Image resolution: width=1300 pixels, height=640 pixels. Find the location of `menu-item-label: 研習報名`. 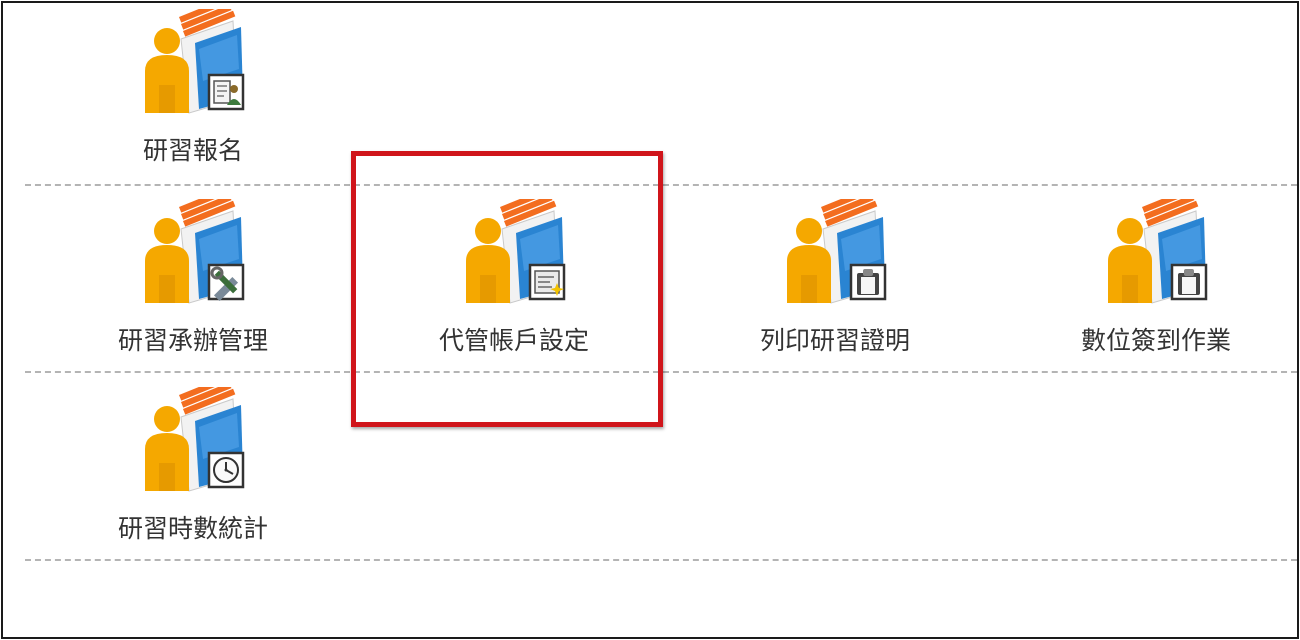

menu-item-label: 研習報名 is located at coordinates (192, 150).